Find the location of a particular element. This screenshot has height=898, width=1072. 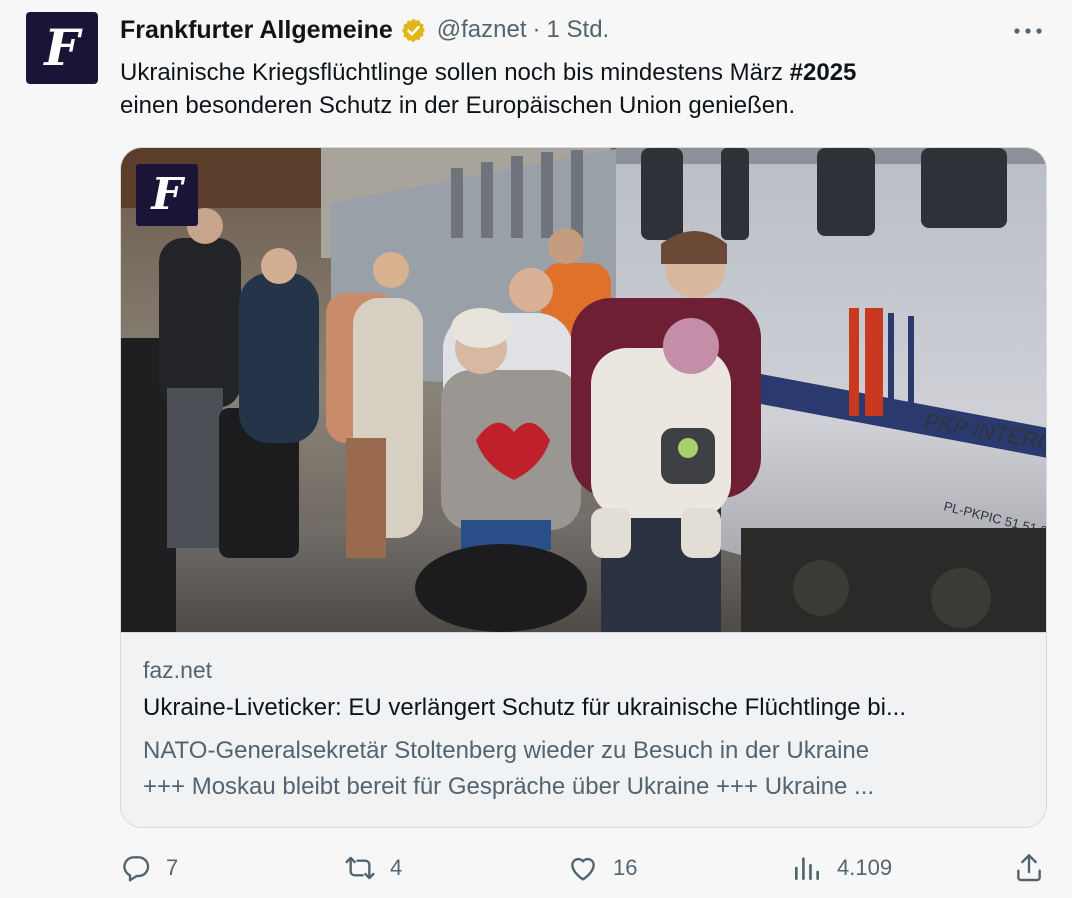

hashtag-link: #2025 is located at coordinates (823, 72).